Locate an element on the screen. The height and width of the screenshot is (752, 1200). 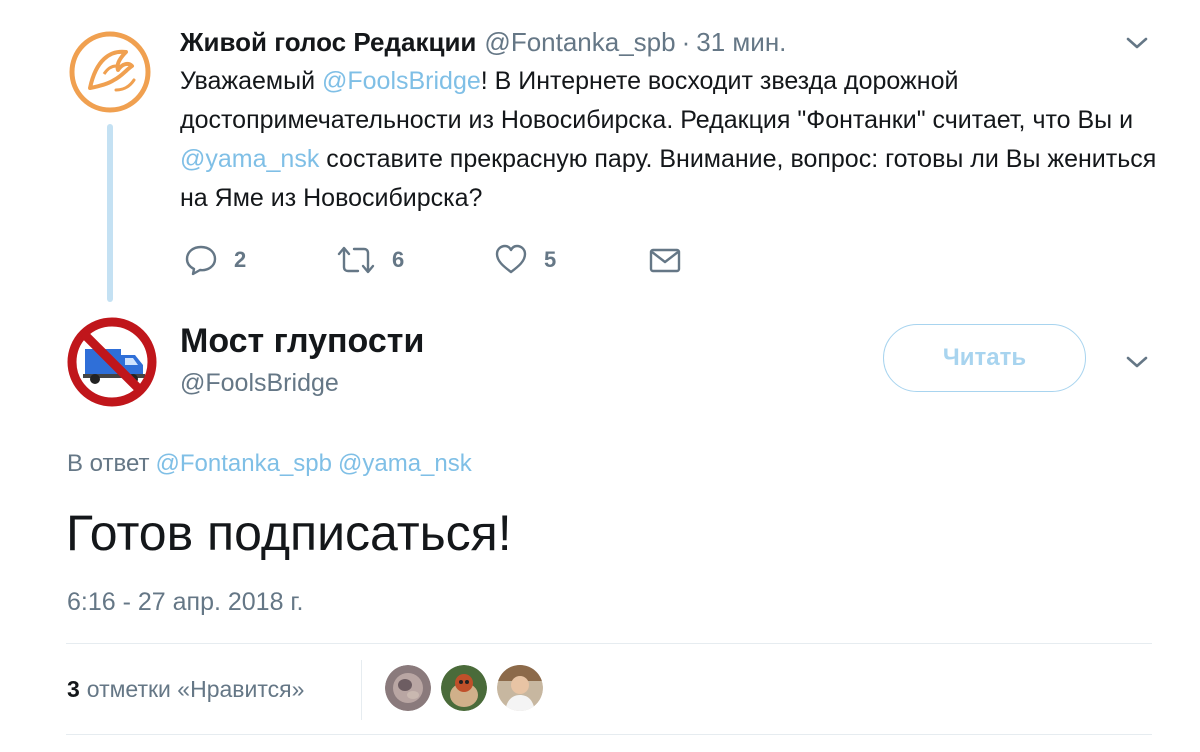
reply-button: 2 is located at coordinates (215, 260).